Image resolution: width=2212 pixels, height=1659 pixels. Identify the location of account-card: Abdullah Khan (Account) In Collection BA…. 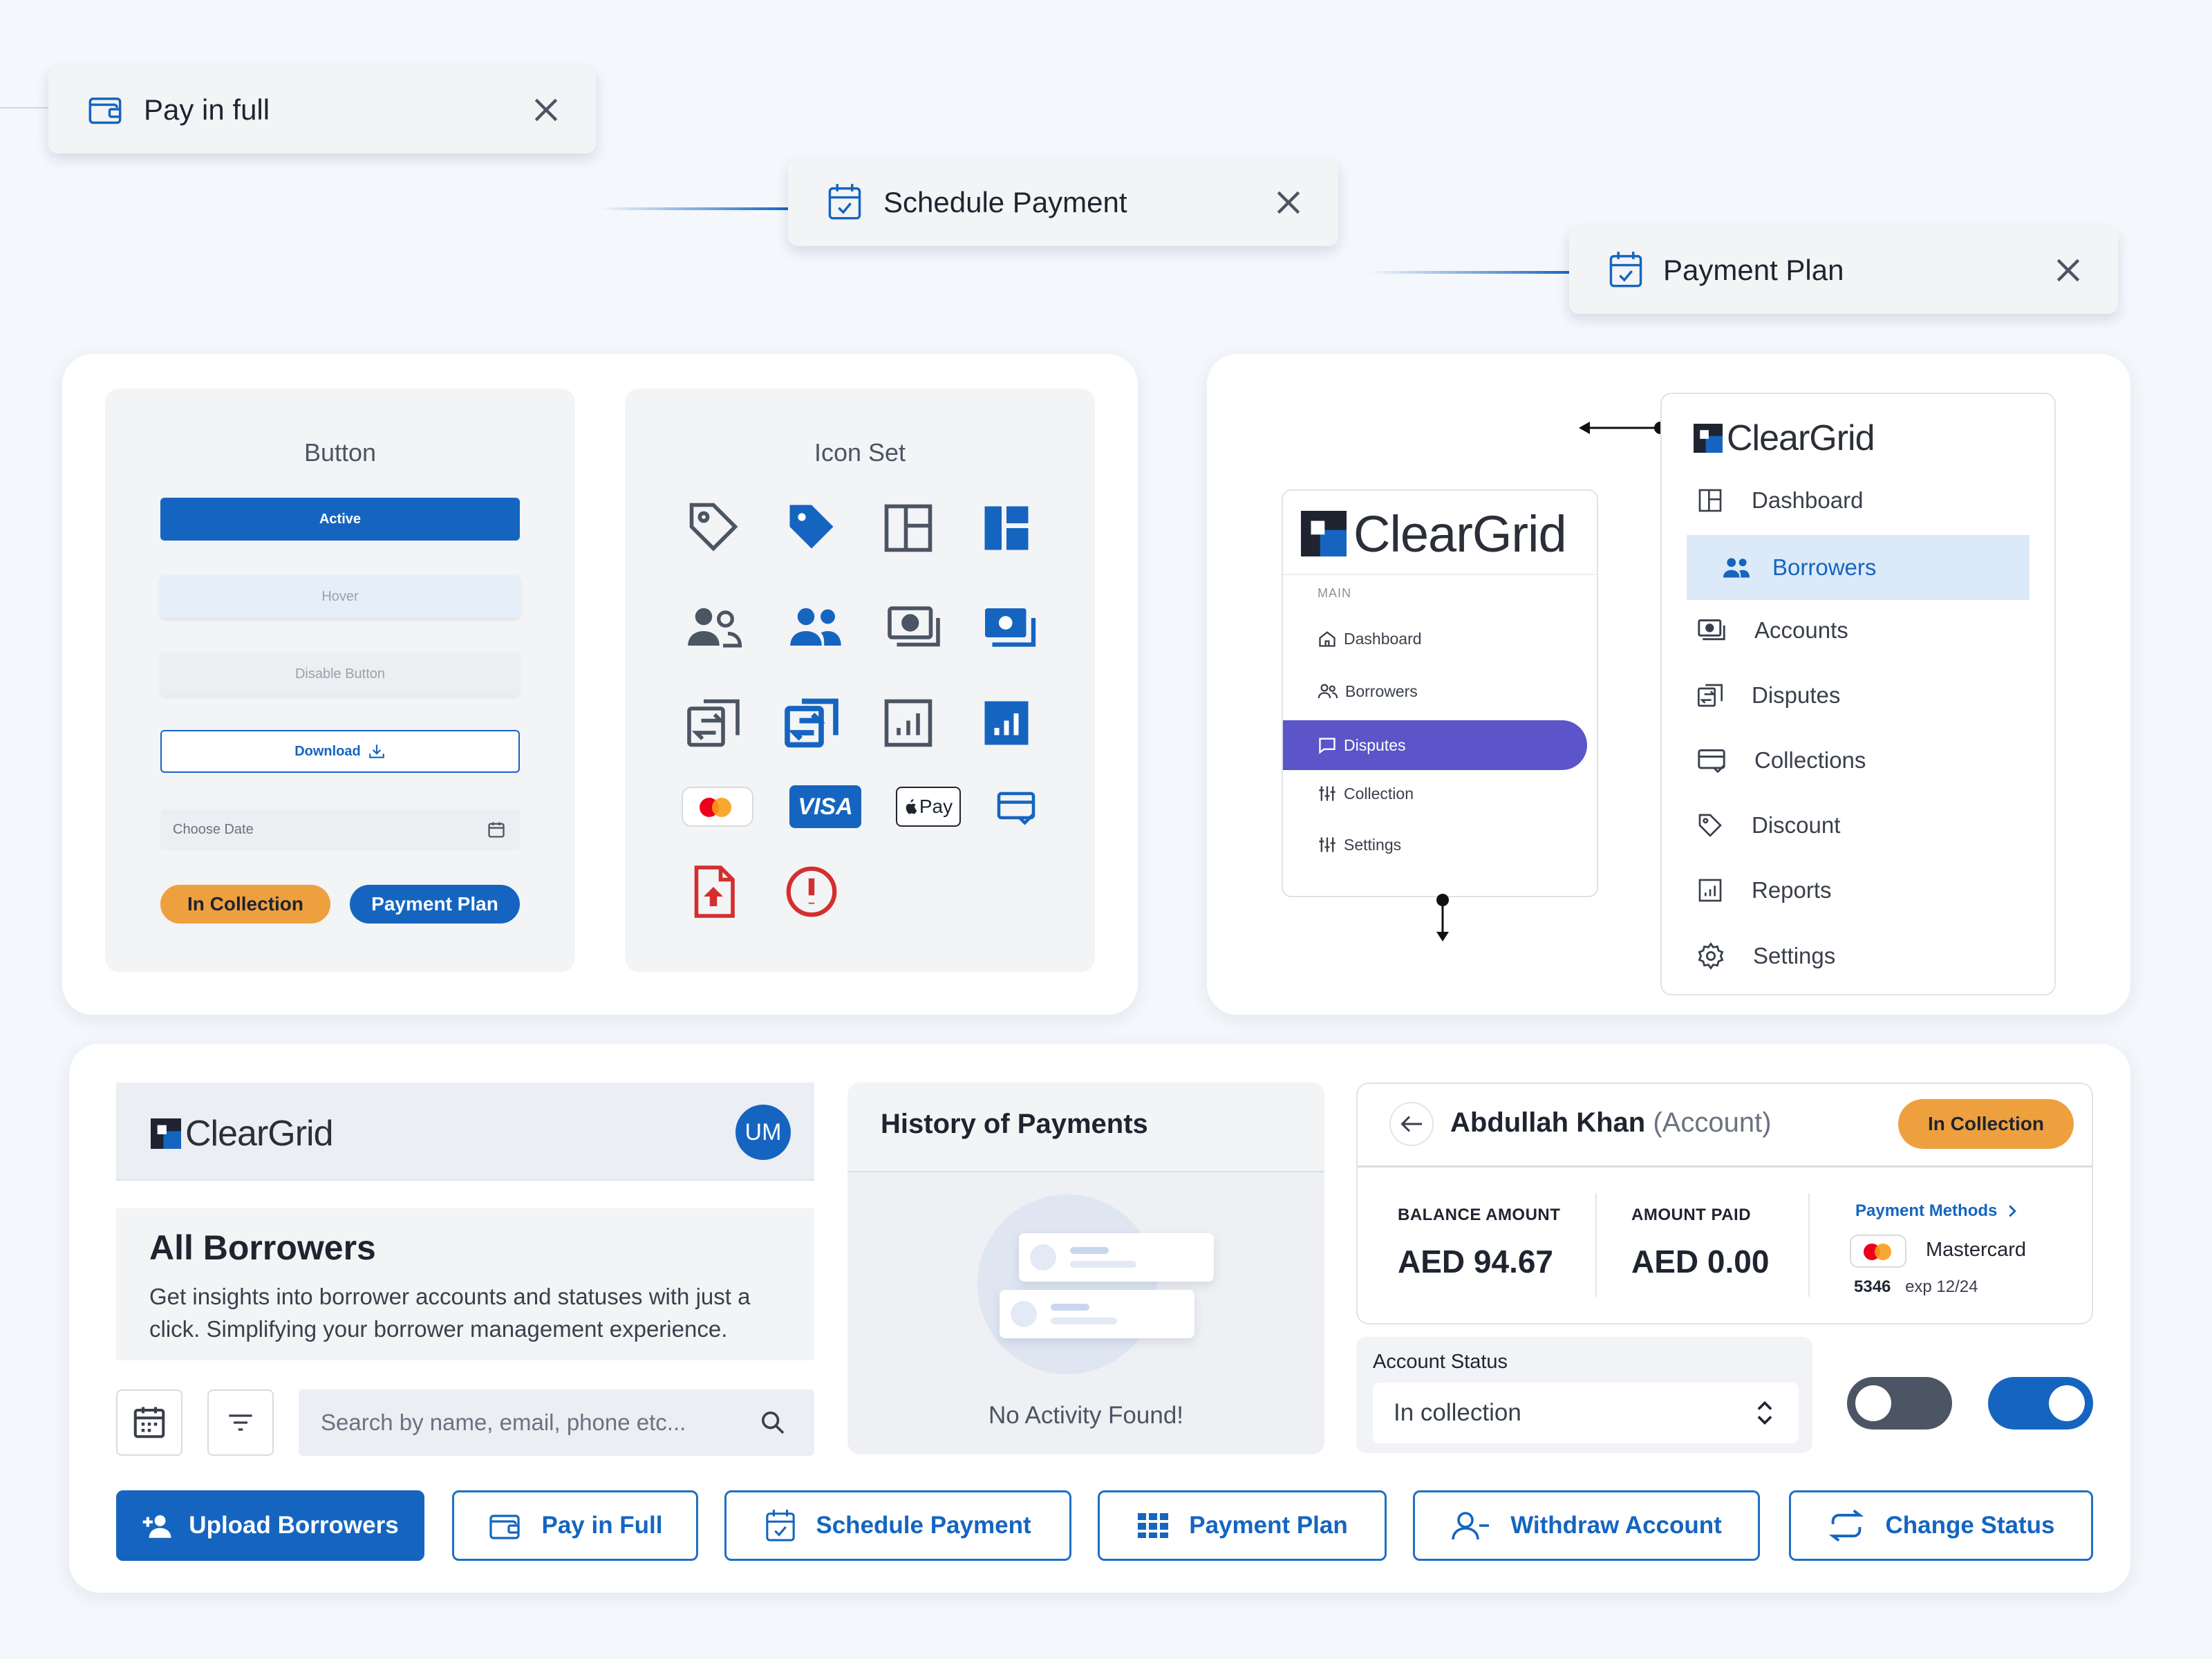
(1724, 1203).